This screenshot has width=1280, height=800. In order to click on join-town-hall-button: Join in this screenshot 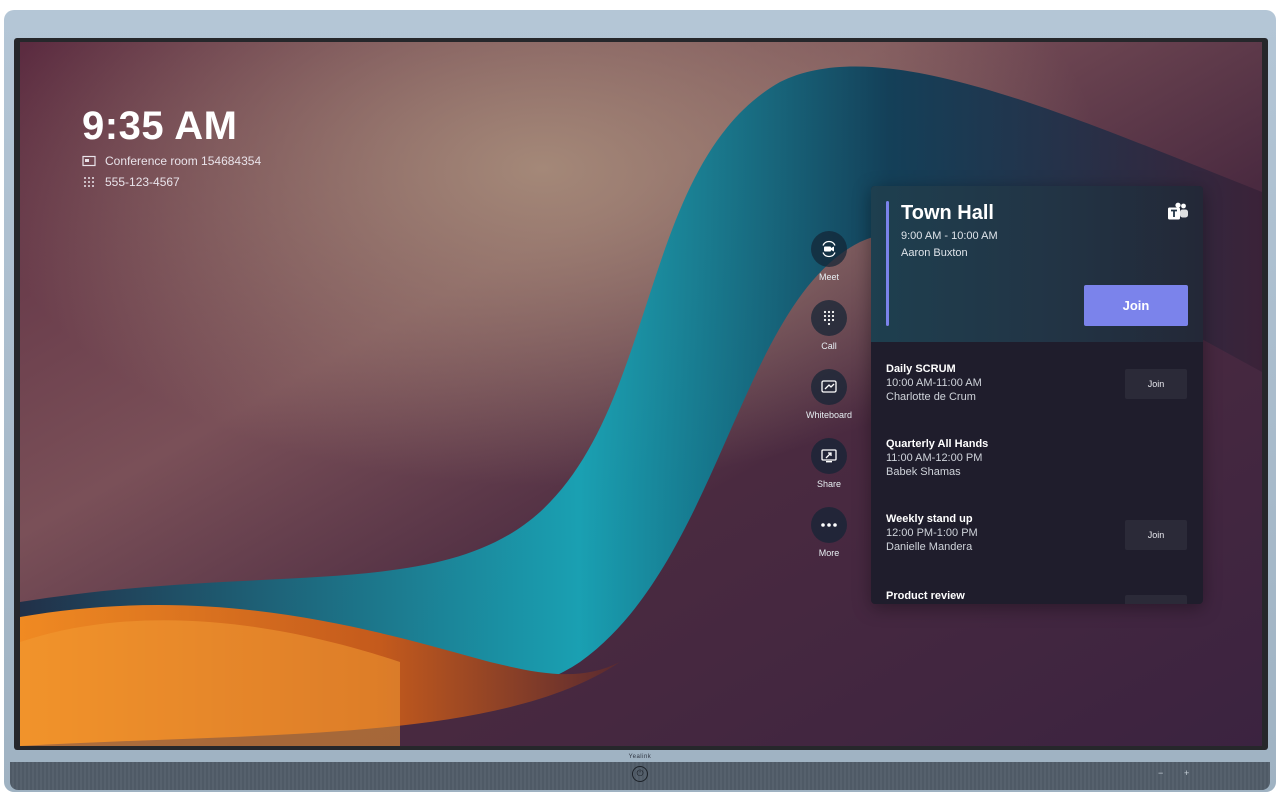, I will do `click(1136, 305)`.